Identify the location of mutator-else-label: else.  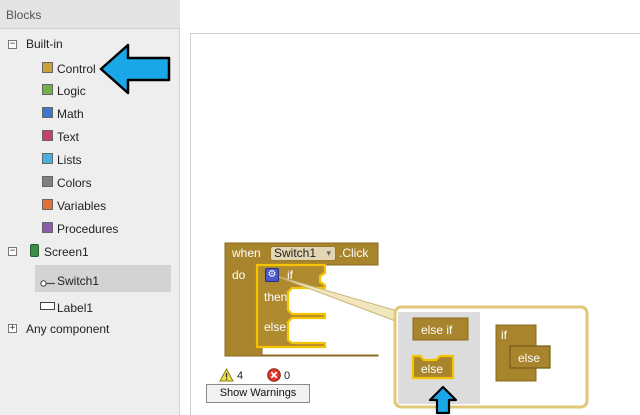
(432, 369).